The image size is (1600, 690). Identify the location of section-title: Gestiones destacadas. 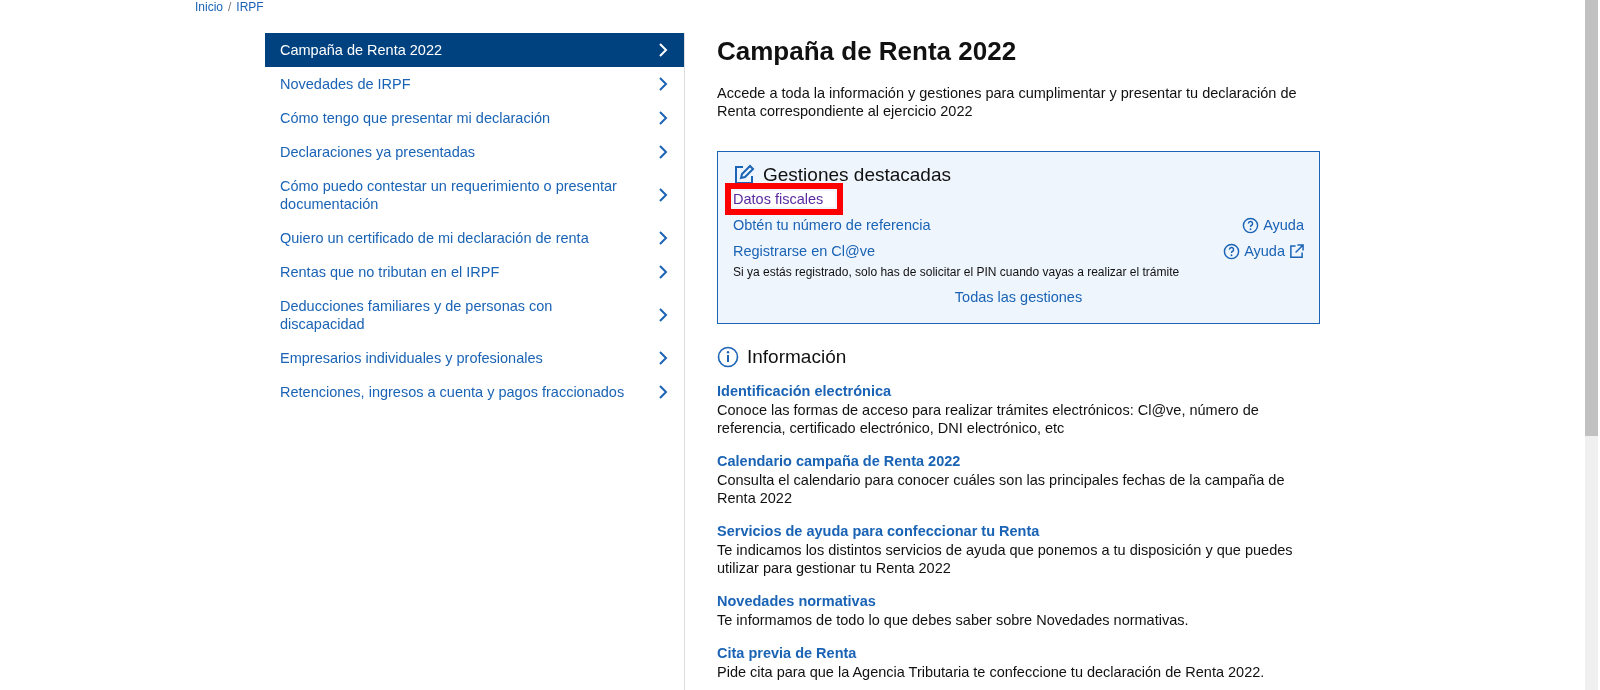
(857, 175).